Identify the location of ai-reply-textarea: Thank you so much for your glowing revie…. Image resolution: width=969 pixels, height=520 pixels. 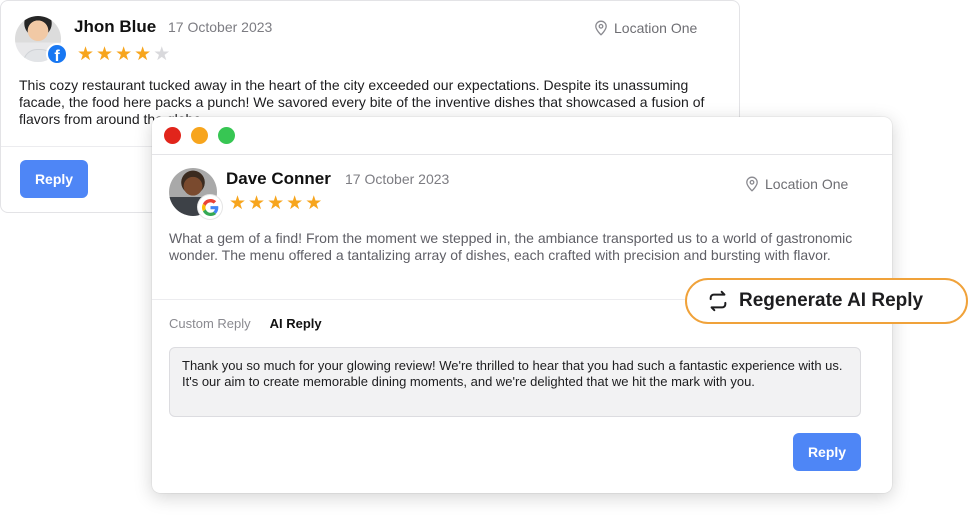
(515, 382).